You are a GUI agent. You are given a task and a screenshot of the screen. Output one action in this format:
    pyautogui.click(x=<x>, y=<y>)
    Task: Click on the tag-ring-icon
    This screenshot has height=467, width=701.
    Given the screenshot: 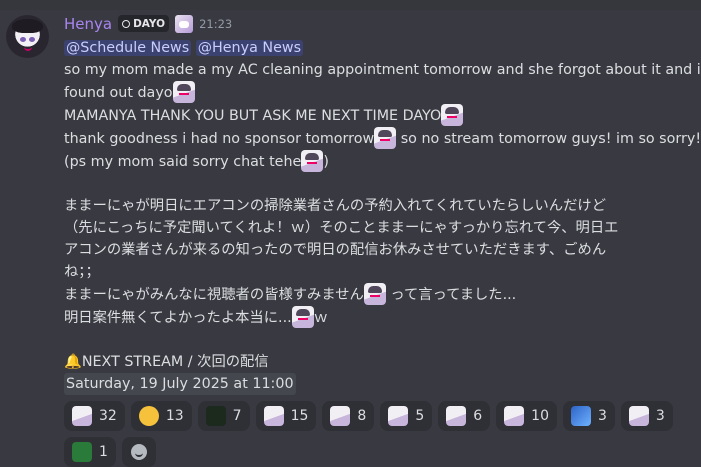 What is the action you would take?
    pyautogui.click(x=126, y=23)
    